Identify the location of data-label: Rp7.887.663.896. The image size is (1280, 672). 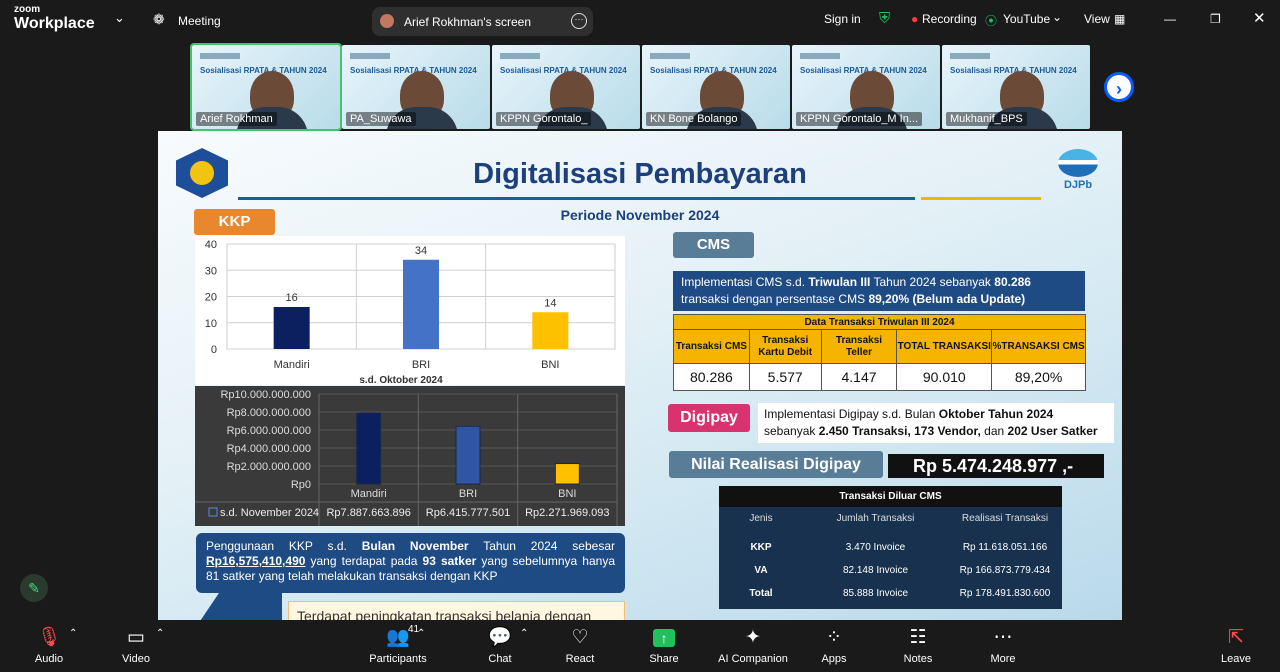
(368, 513).